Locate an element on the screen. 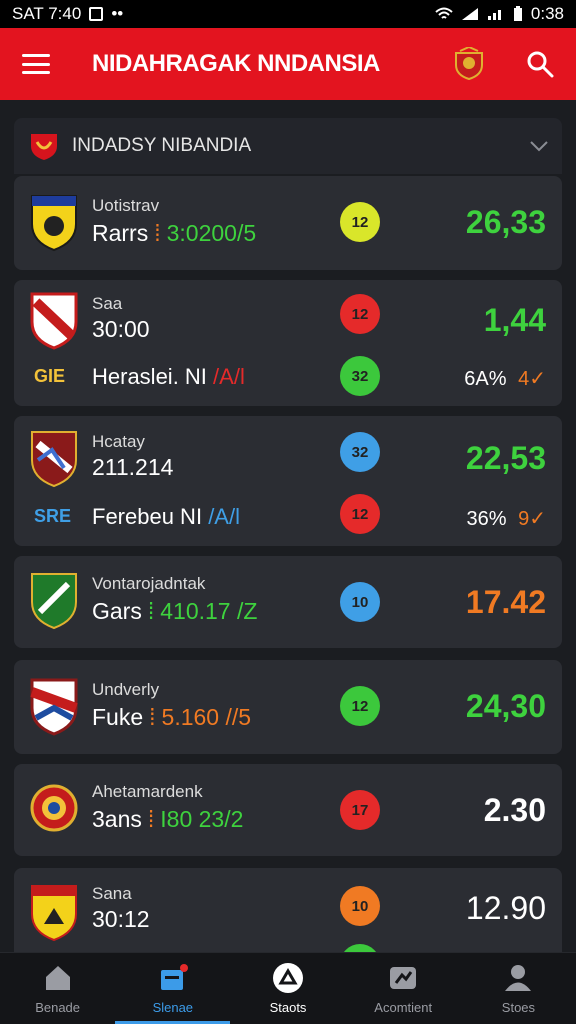 This screenshot has height=1024, width=576. percent-value: 6A% 4✓ is located at coordinates (505, 378).